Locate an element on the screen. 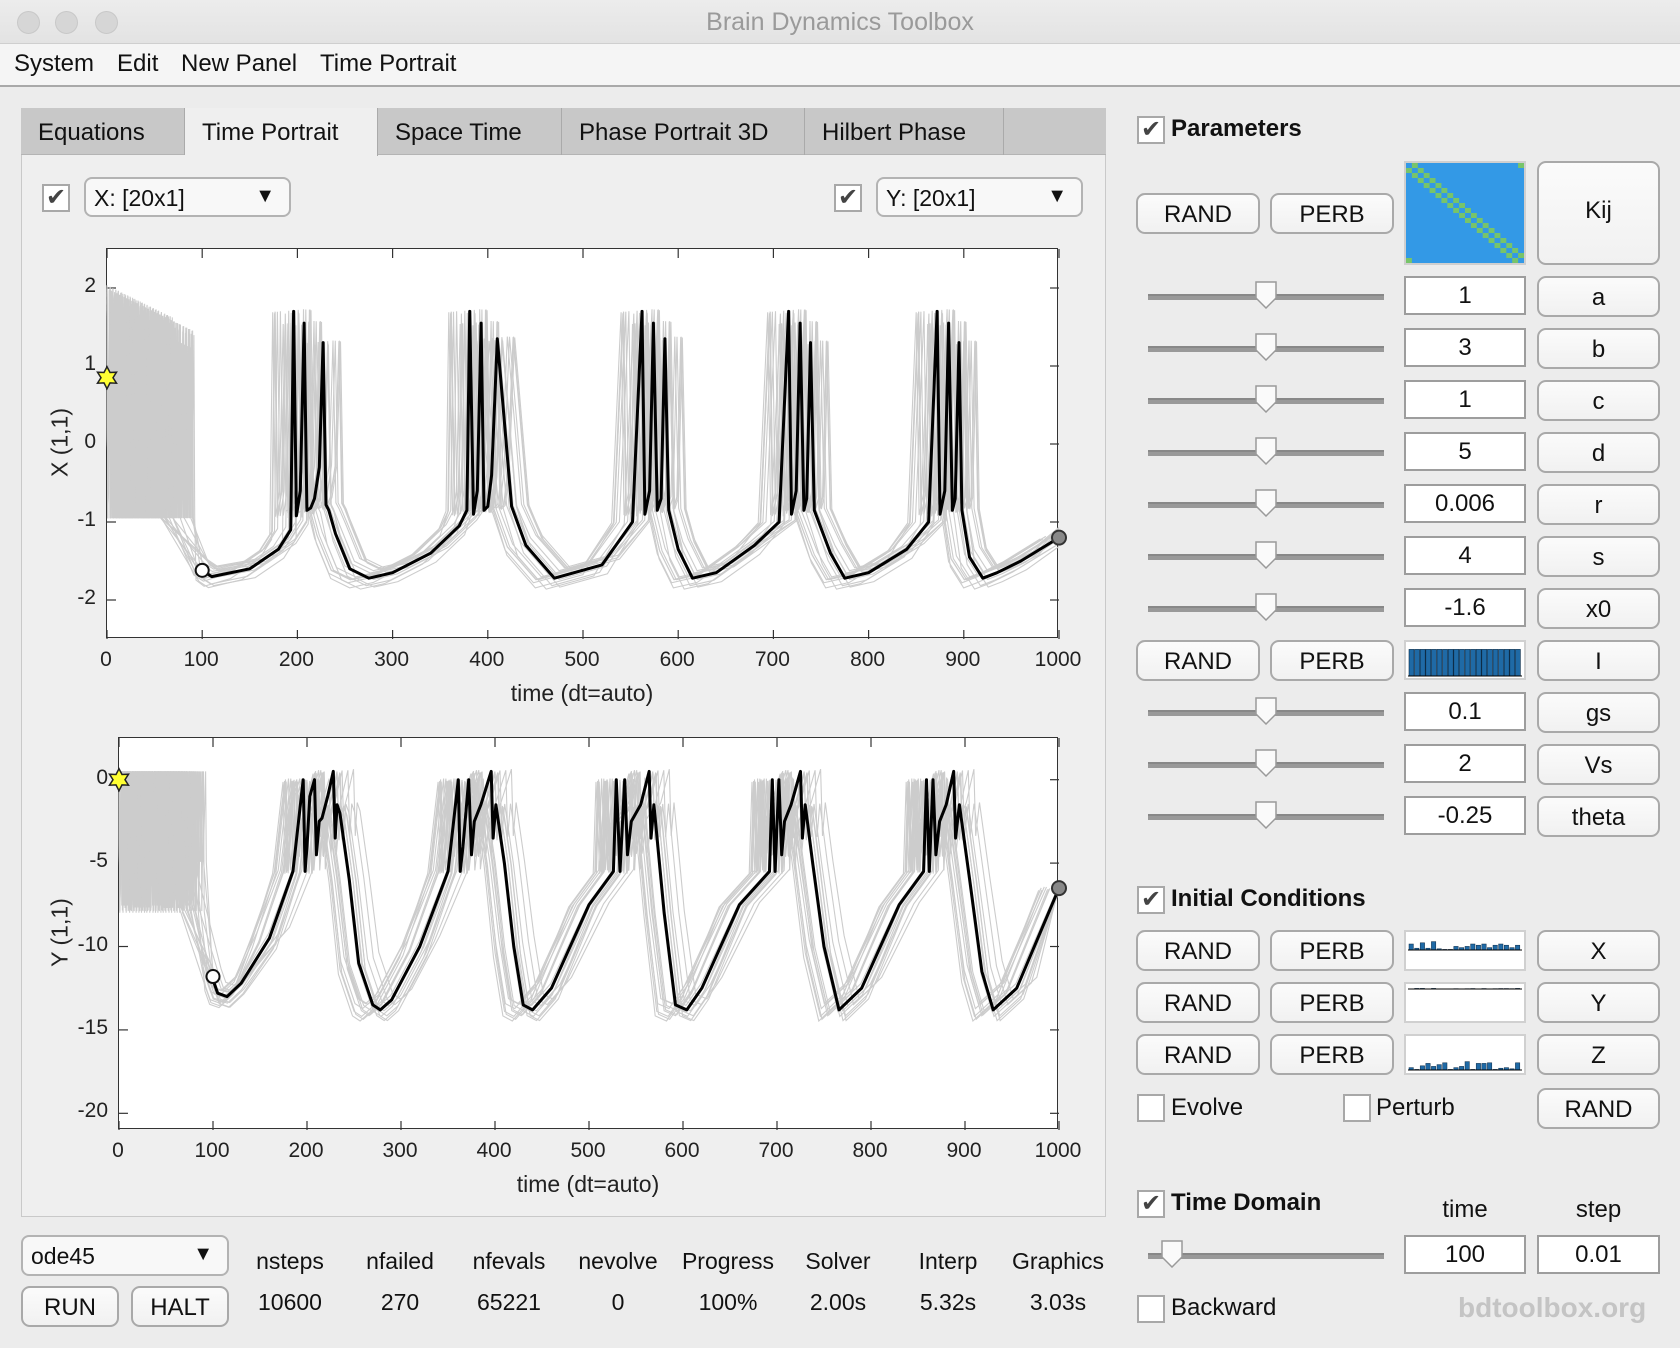 The image size is (1680, 1348). slider-track is located at coordinates (1266, 1256).